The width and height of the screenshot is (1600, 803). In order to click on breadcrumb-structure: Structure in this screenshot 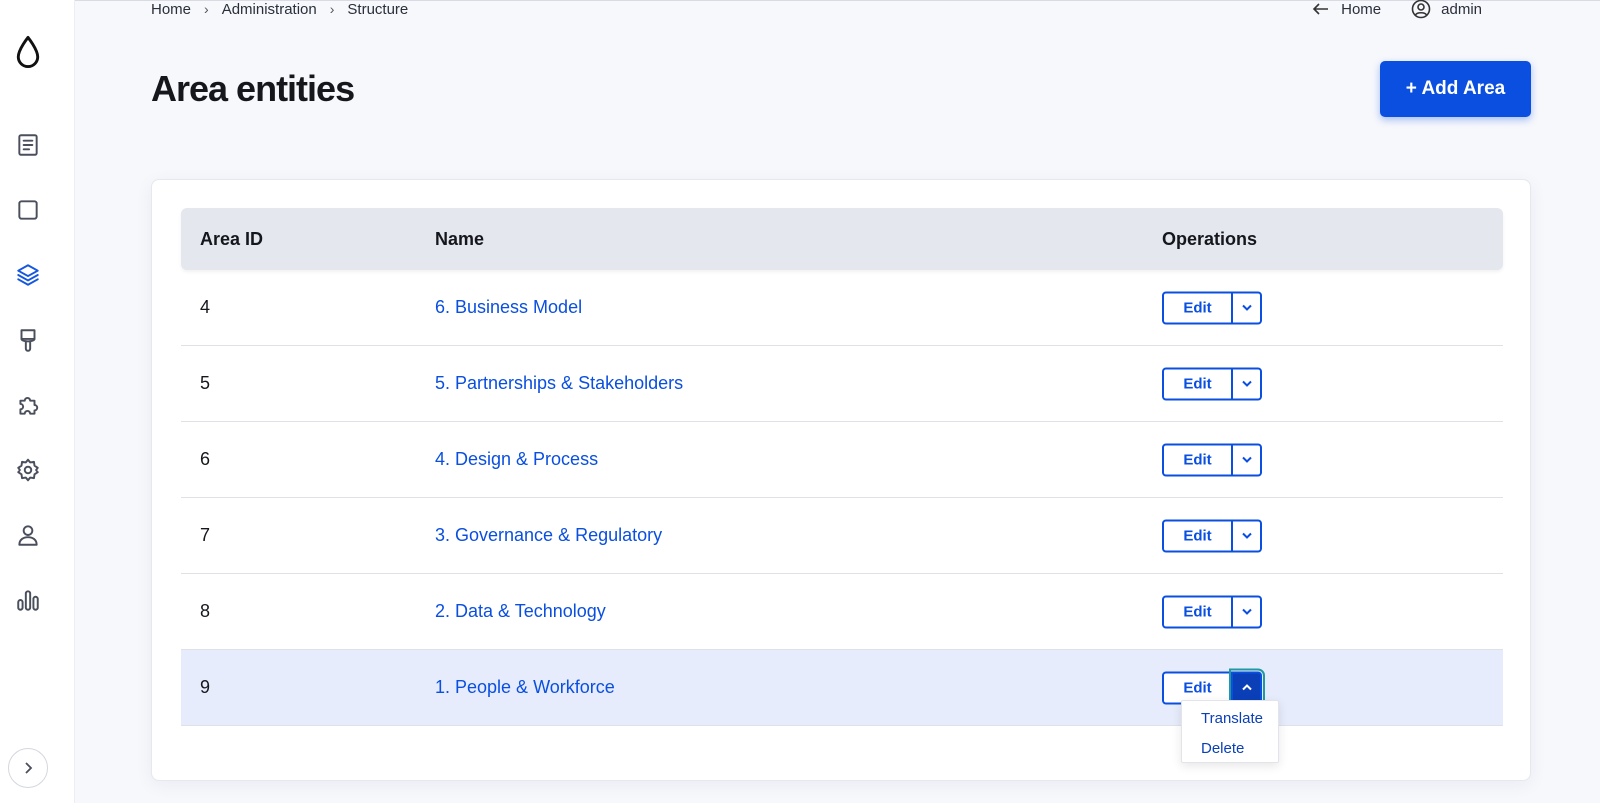, I will do `click(377, 9)`.